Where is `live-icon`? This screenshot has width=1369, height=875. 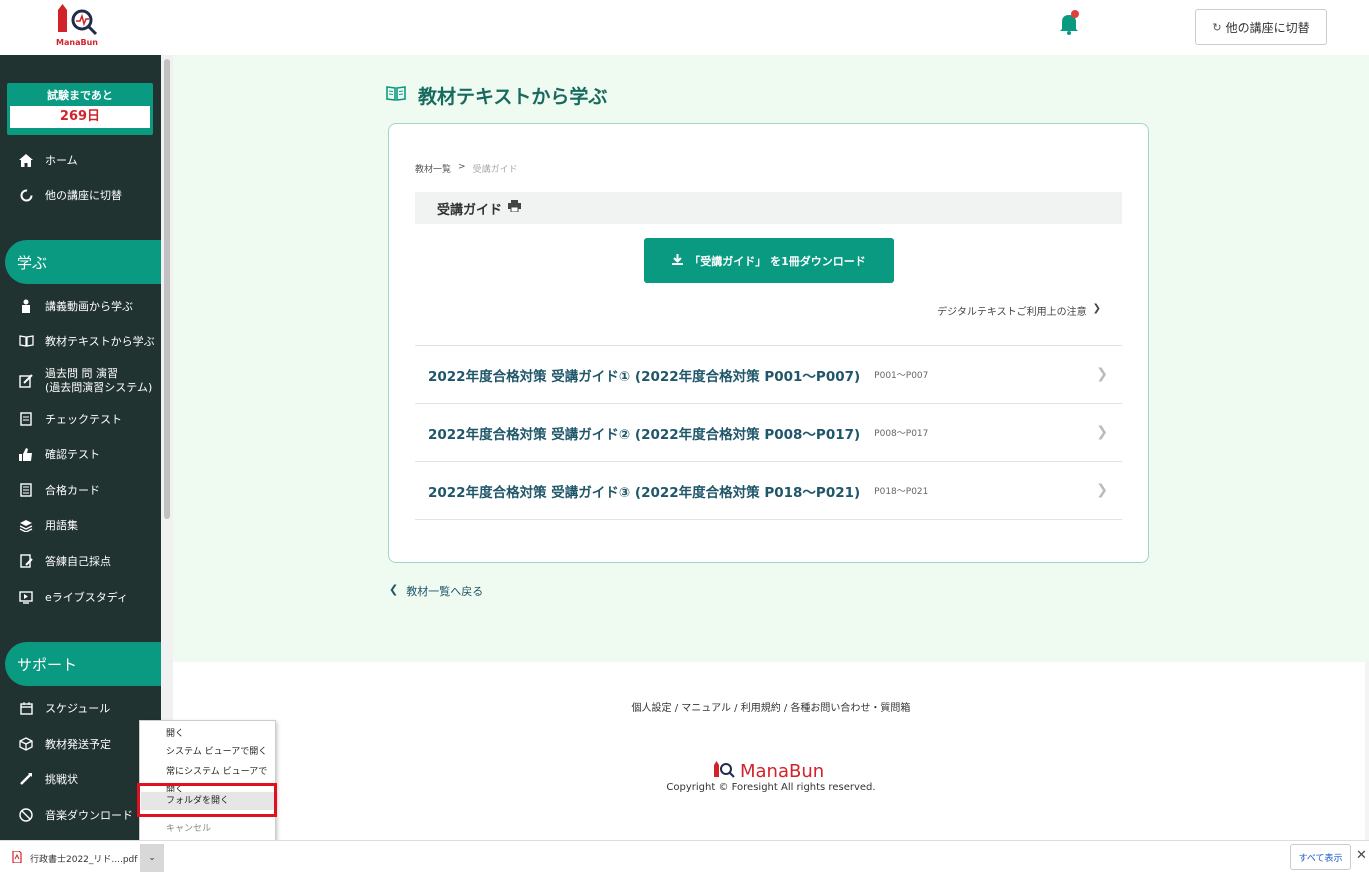 live-icon is located at coordinates (26, 597).